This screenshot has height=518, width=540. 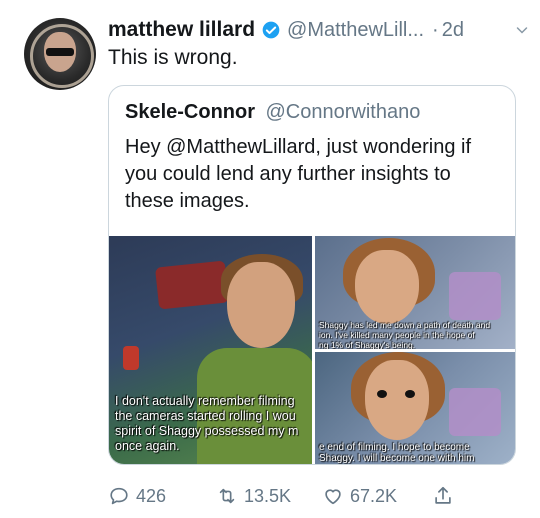 I want to click on avatar, so click(x=60, y=54).